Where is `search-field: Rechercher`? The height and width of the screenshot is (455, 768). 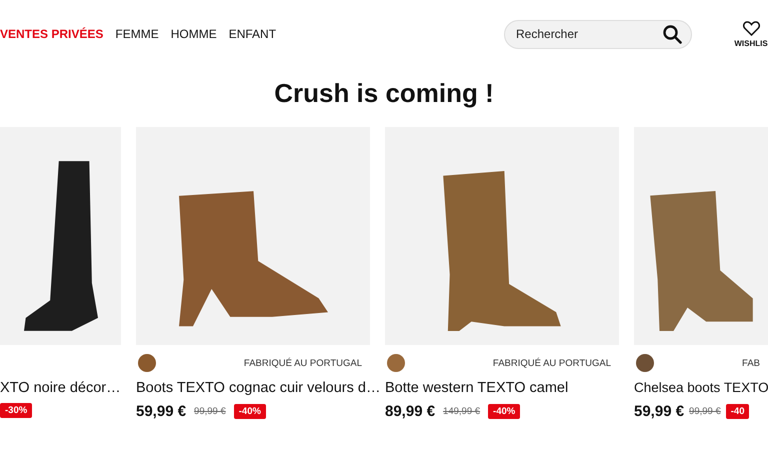
search-field: Rechercher is located at coordinates (598, 34).